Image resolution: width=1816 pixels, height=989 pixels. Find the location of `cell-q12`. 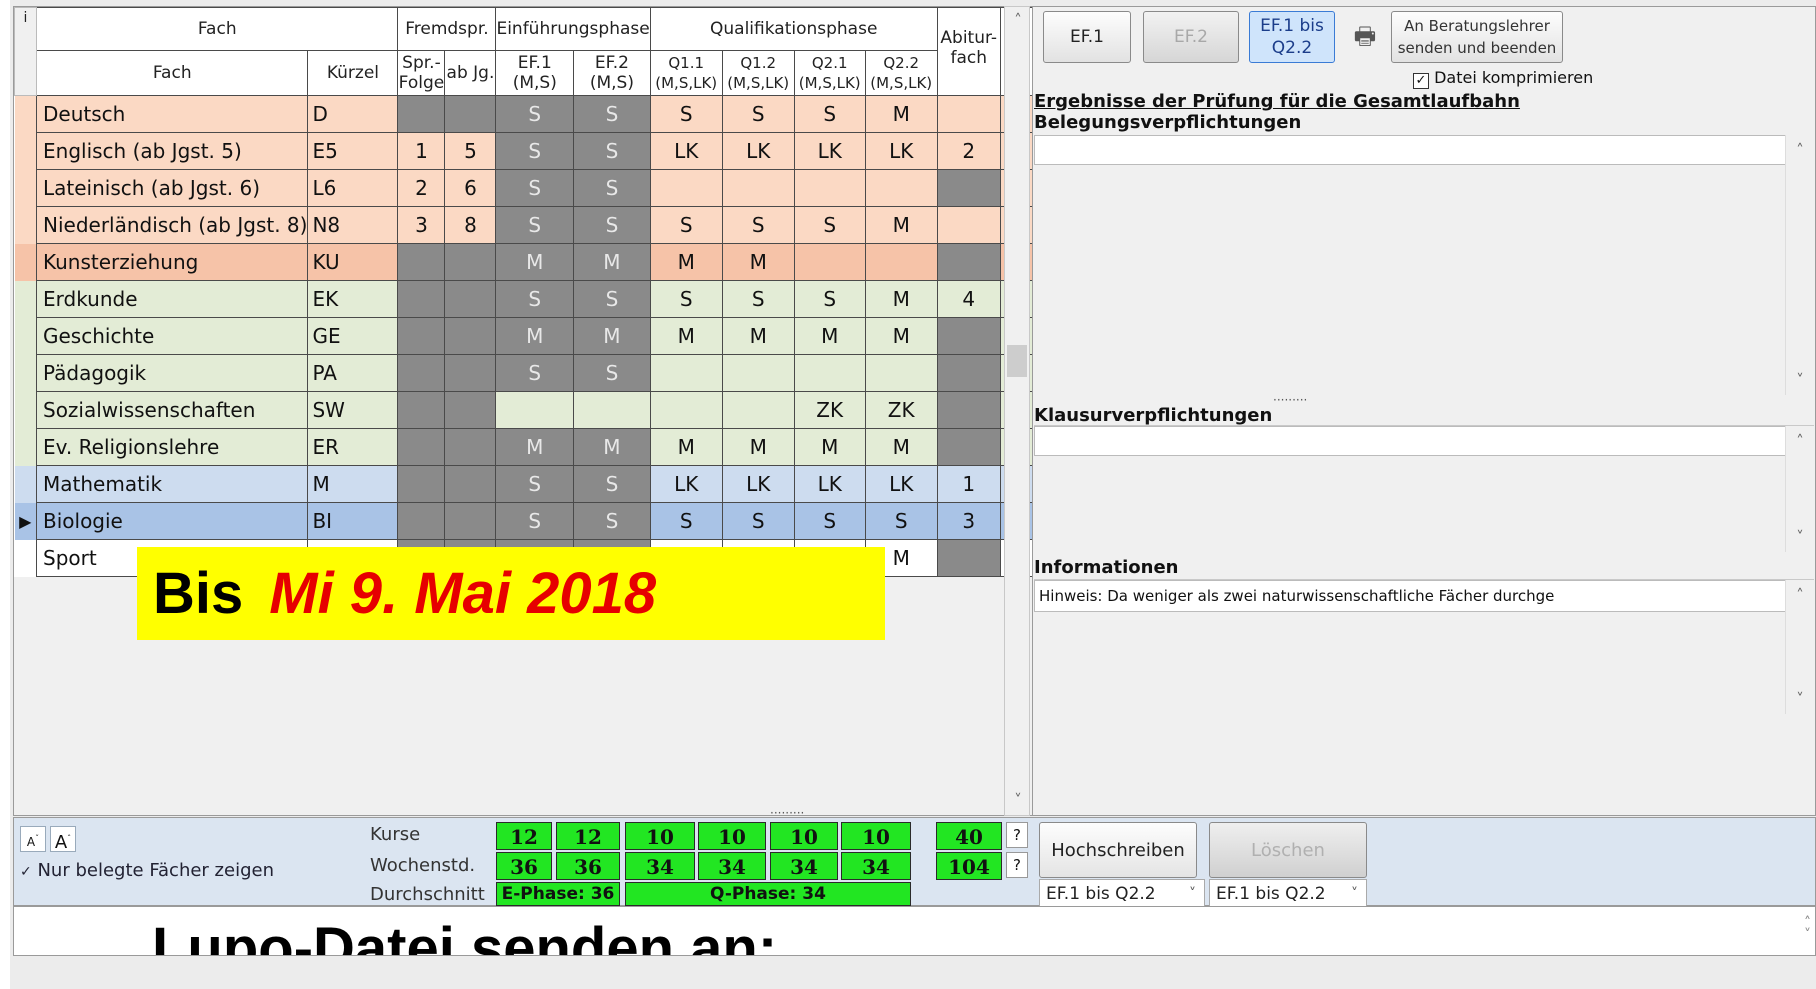

cell-q12 is located at coordinates (758, 410).